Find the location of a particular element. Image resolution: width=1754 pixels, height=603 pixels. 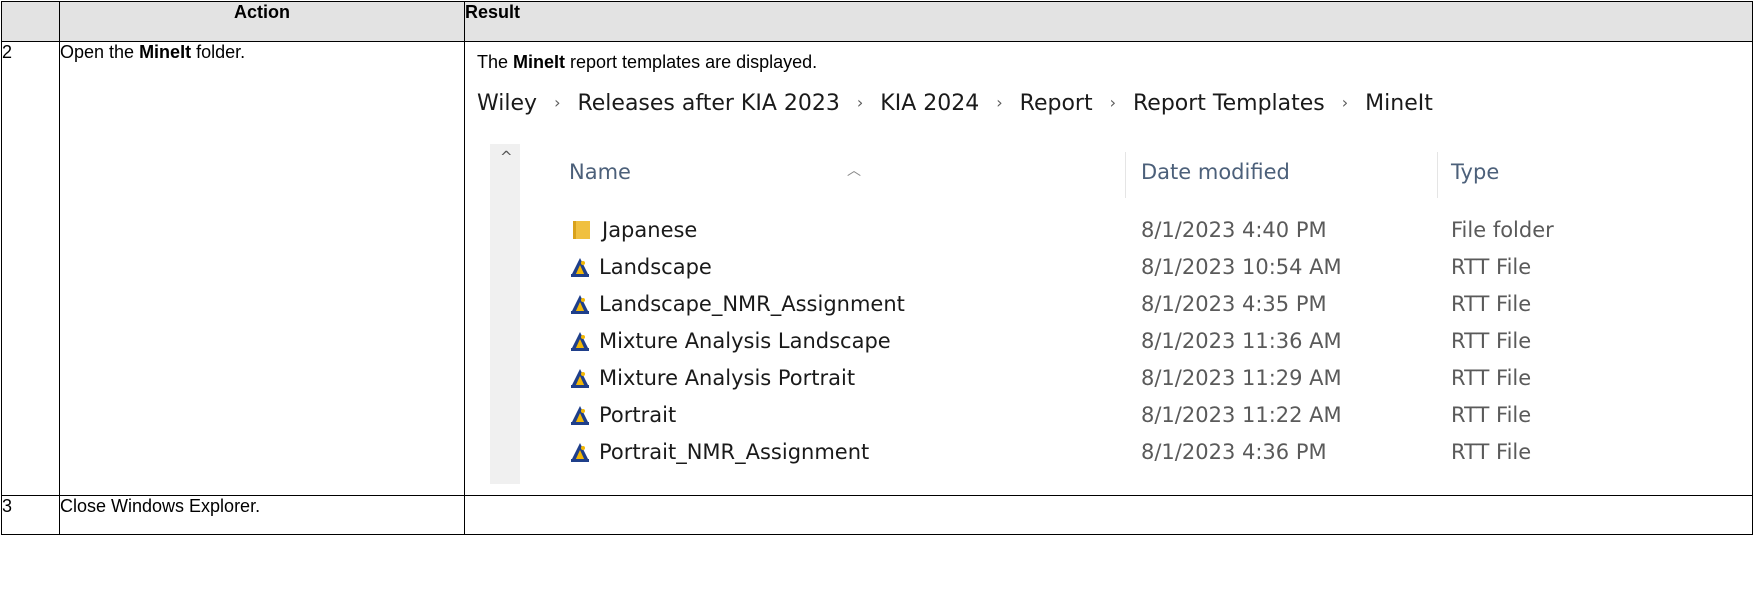

file-date-modified: 8/1/2023 11:36 AM is located at coordinates (1241, 341).